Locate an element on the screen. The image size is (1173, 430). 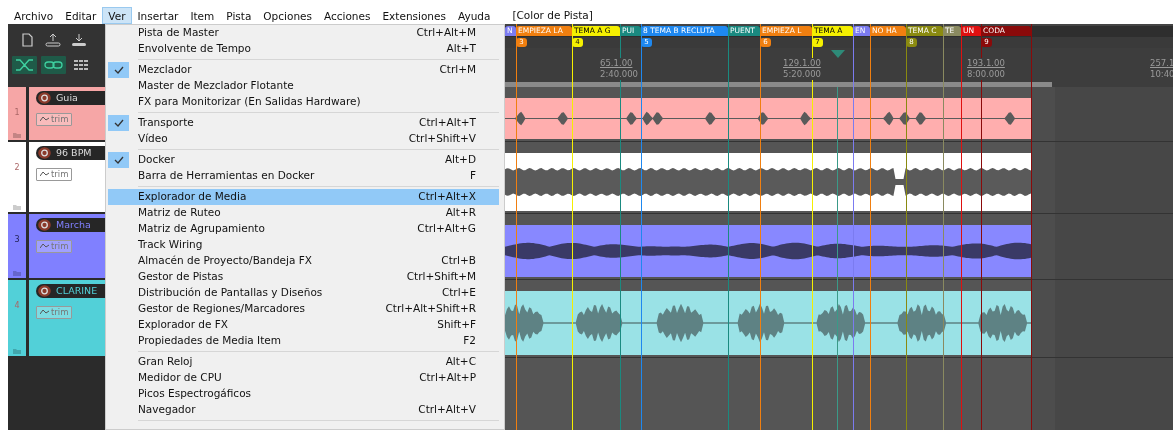
menu-item: Vídeo Ctrl+Shift+V is located at coordinates (303, 139).